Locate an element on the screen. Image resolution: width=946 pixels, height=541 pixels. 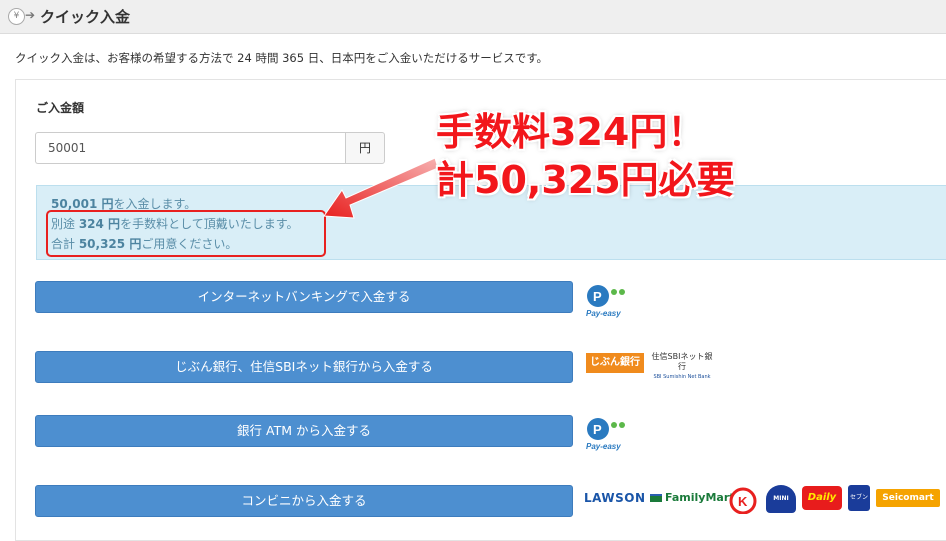
sbi-bank-logo: 住信SBIネット銀行 SBI Sumishin Net Bank is located at coordinates (682, 366).